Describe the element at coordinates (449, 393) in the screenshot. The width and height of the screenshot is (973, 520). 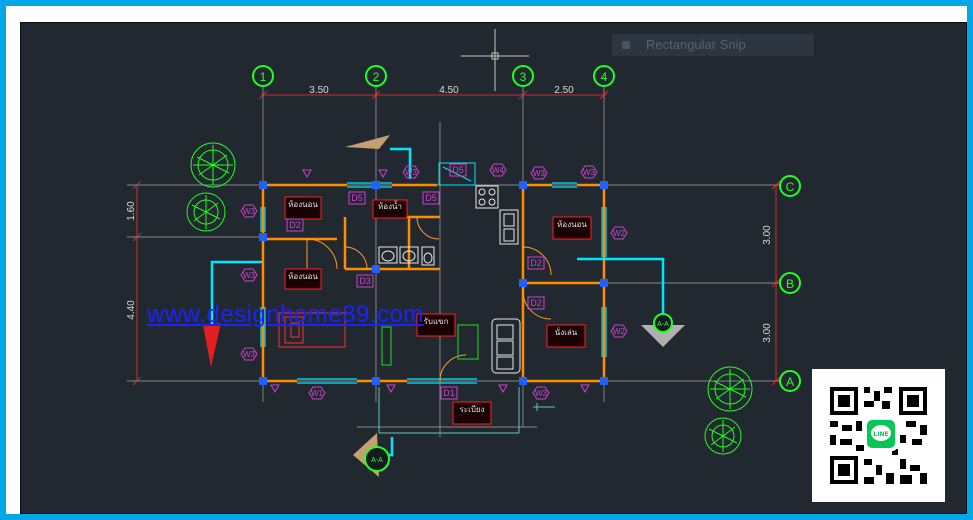
I see `door-tag-label: D1` at that location.